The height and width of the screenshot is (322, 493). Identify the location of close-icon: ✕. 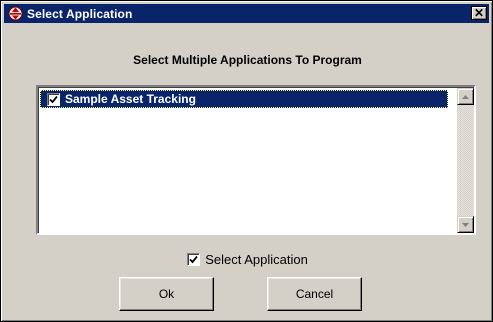
(479, 12).